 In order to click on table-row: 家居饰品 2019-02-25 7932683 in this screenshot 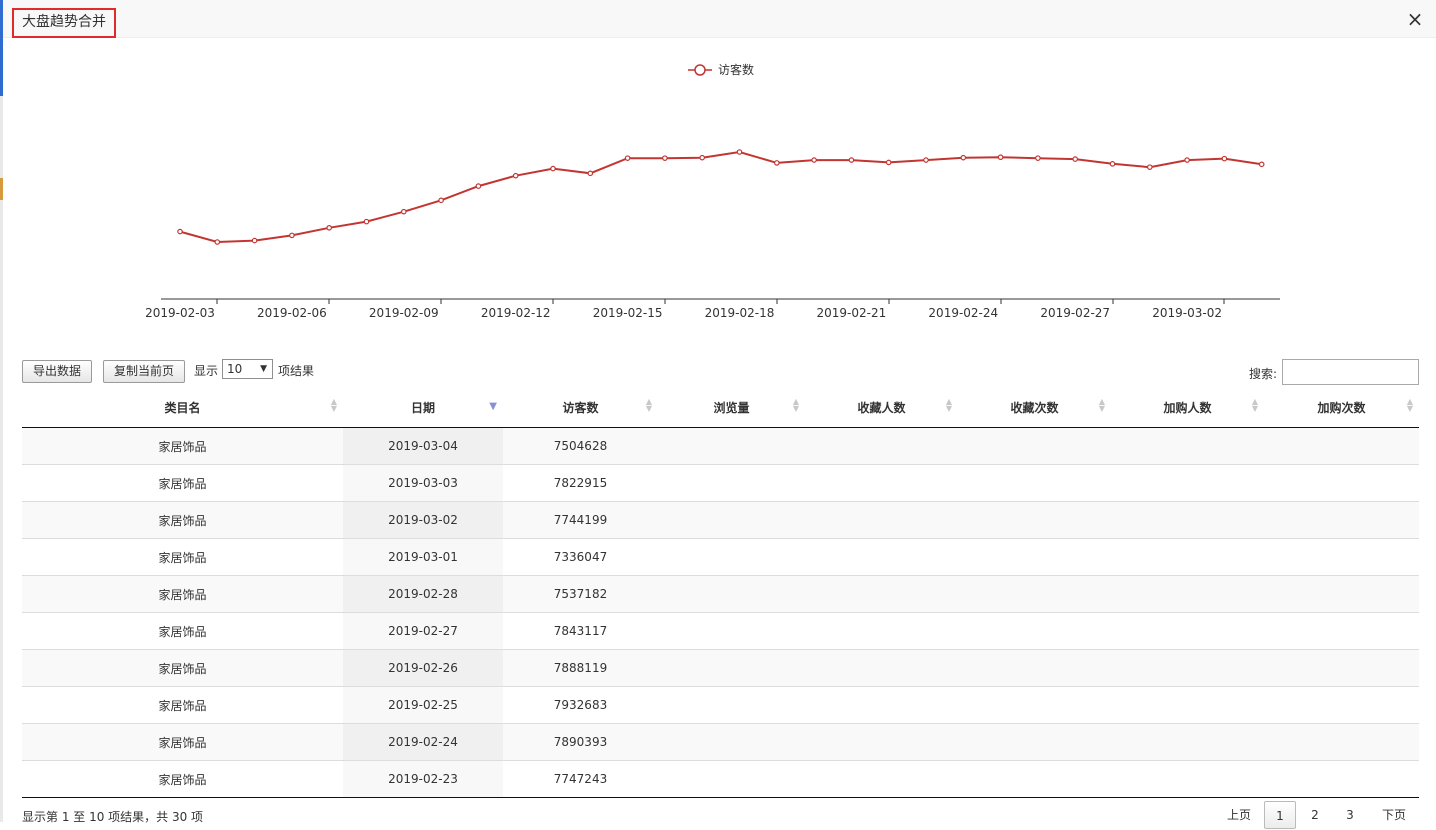, I will do `click(720, 705)`.